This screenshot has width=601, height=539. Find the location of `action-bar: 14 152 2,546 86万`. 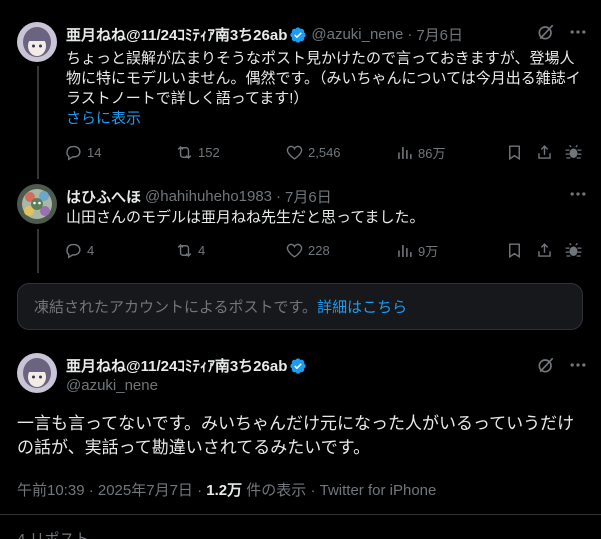

action-bar: 14 152 2,546 86万 is located at coordinates (326, 152).